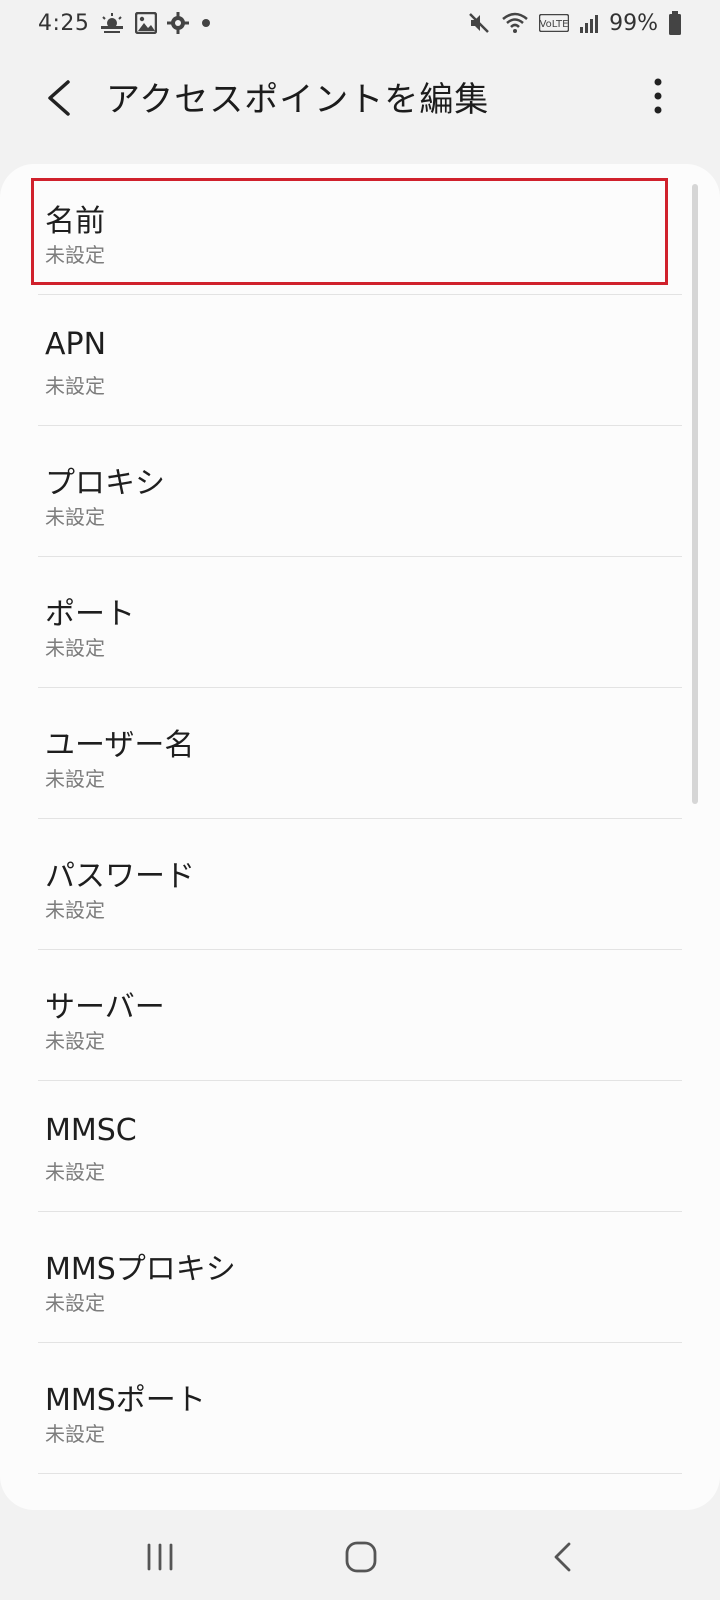 The height and width of the screenshot is (1600, 720). Describe the element at coordinates (479, 23) in the screenshot. I see `mute-icon` at that location.